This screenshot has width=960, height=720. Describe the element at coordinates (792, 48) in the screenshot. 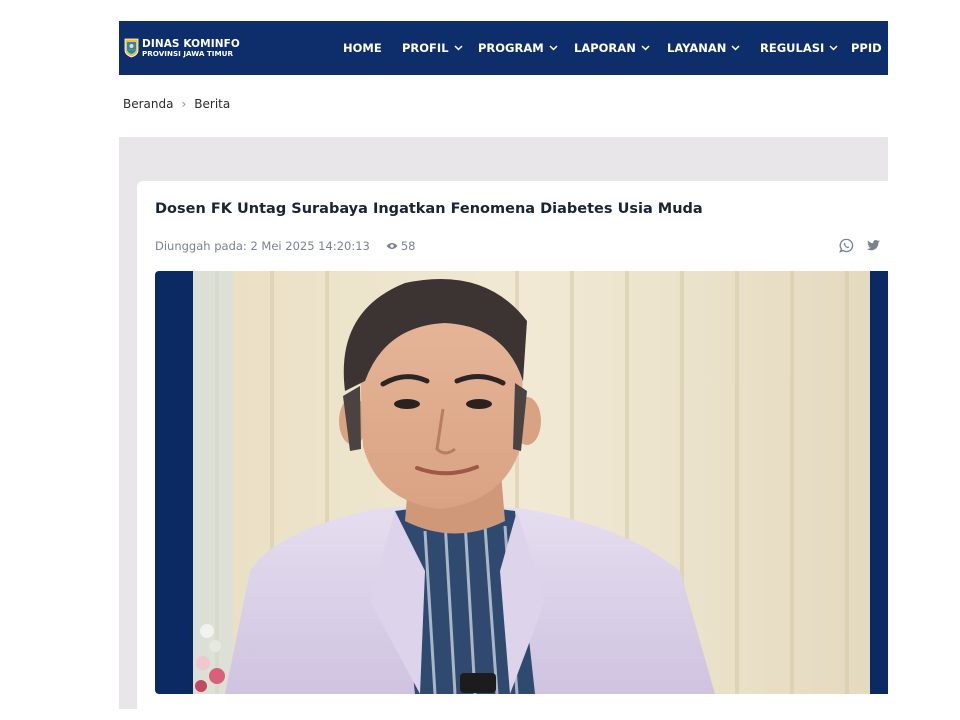

I see `nav-label: REGULASI` at that location.